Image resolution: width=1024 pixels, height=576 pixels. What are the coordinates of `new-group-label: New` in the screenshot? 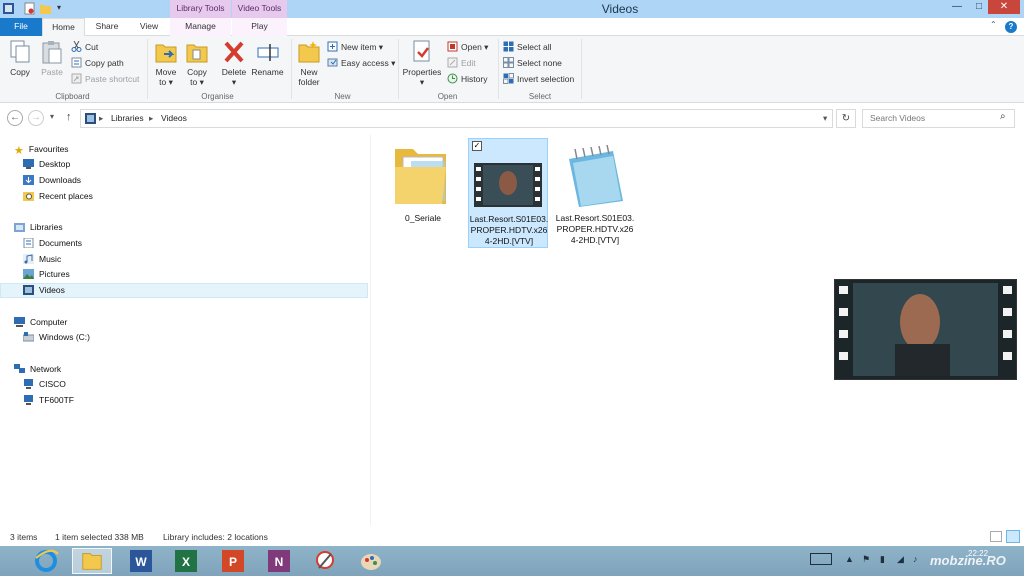 It's located at (342, 96).